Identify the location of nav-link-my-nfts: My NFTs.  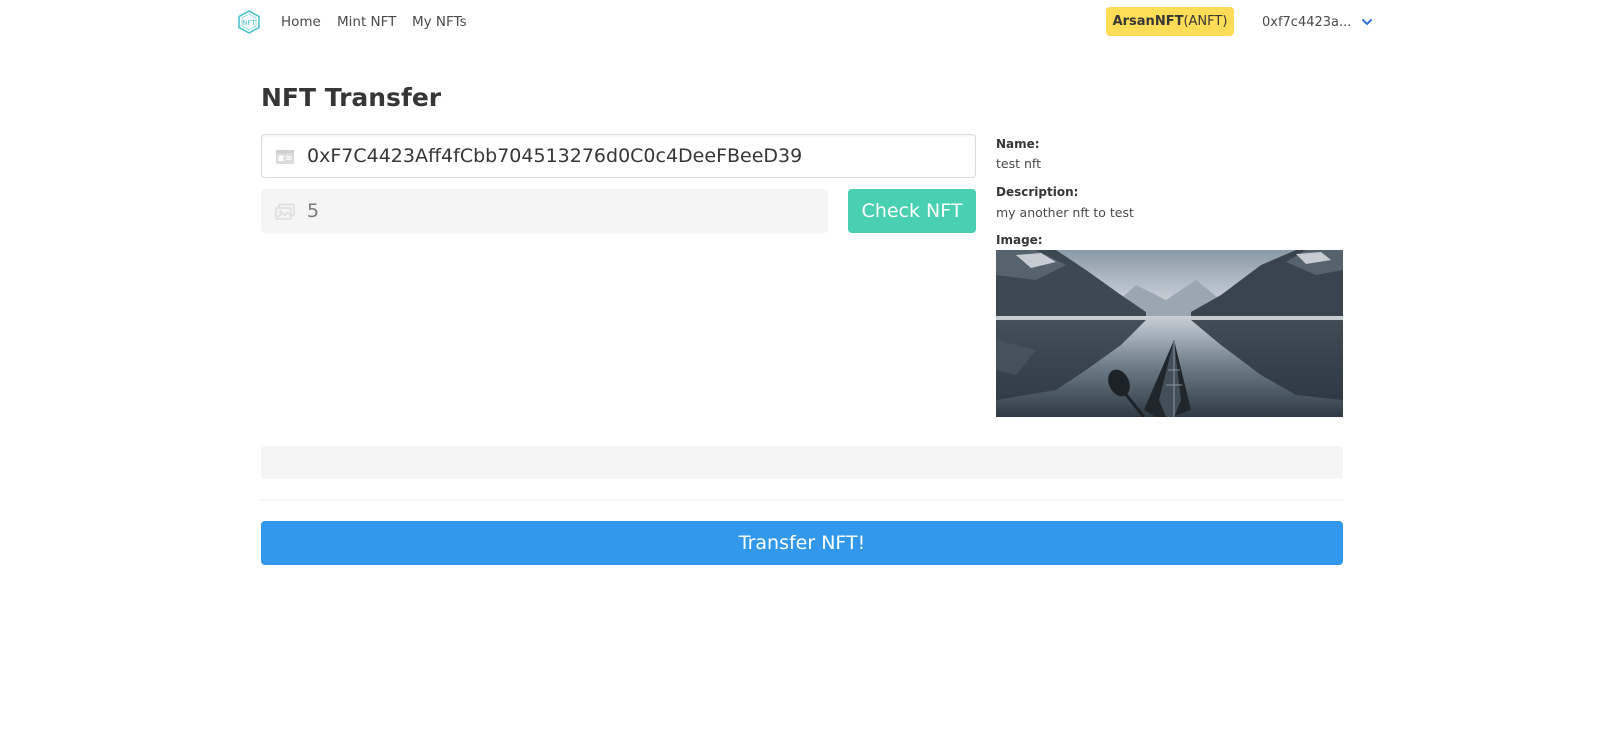
(439, 22).